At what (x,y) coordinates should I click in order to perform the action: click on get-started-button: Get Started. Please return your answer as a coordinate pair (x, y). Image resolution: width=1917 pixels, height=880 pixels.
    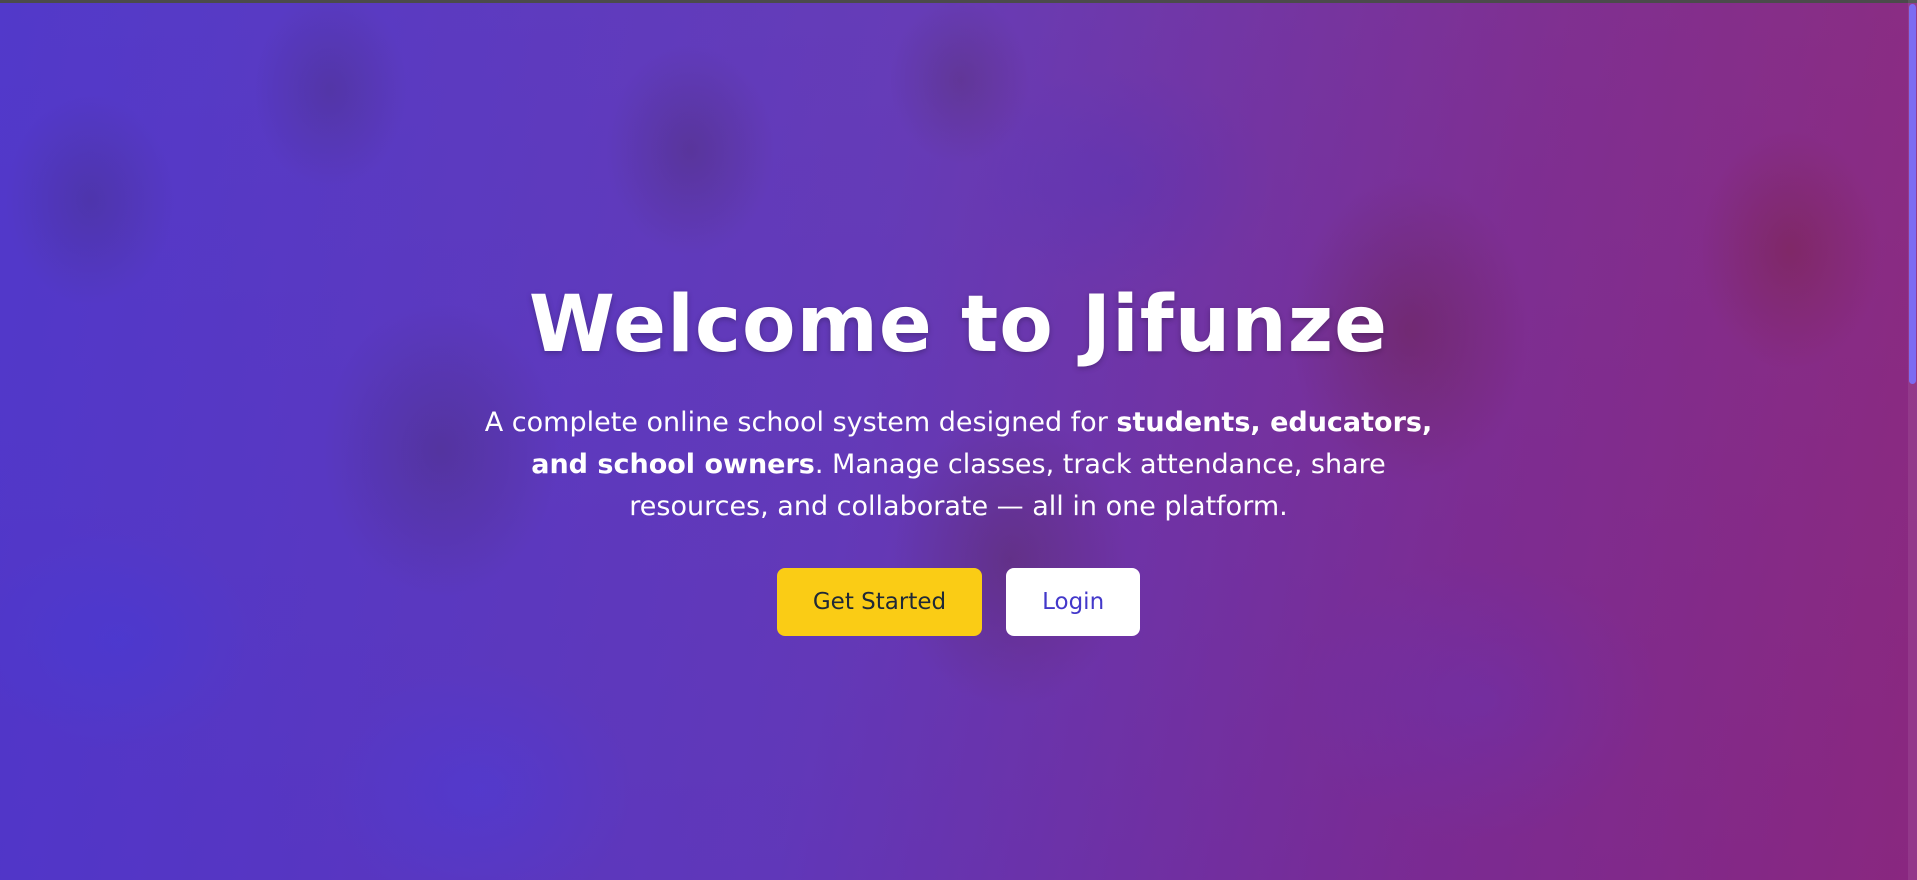
    Looking at the image, I should click on (879, 602).